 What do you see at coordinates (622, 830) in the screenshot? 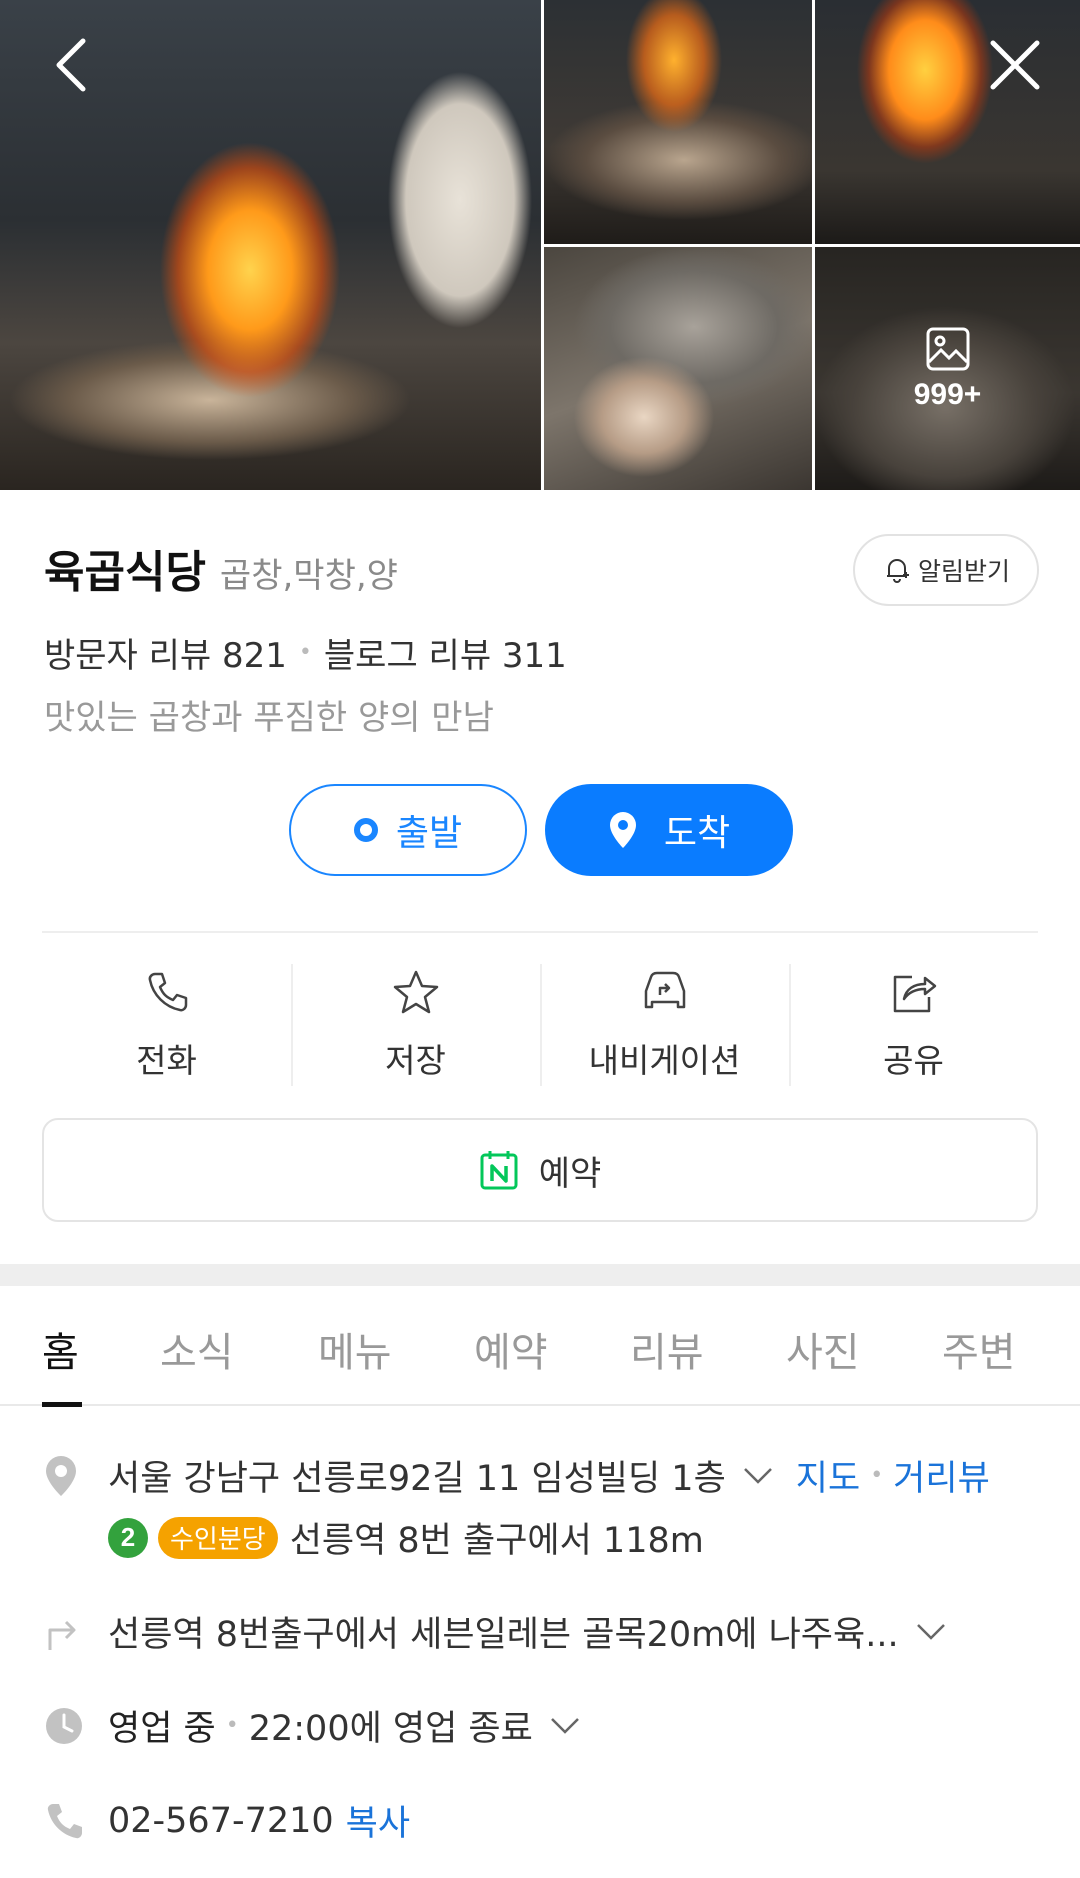
I see `map-pin-icon` at bounding box center [622, 830].